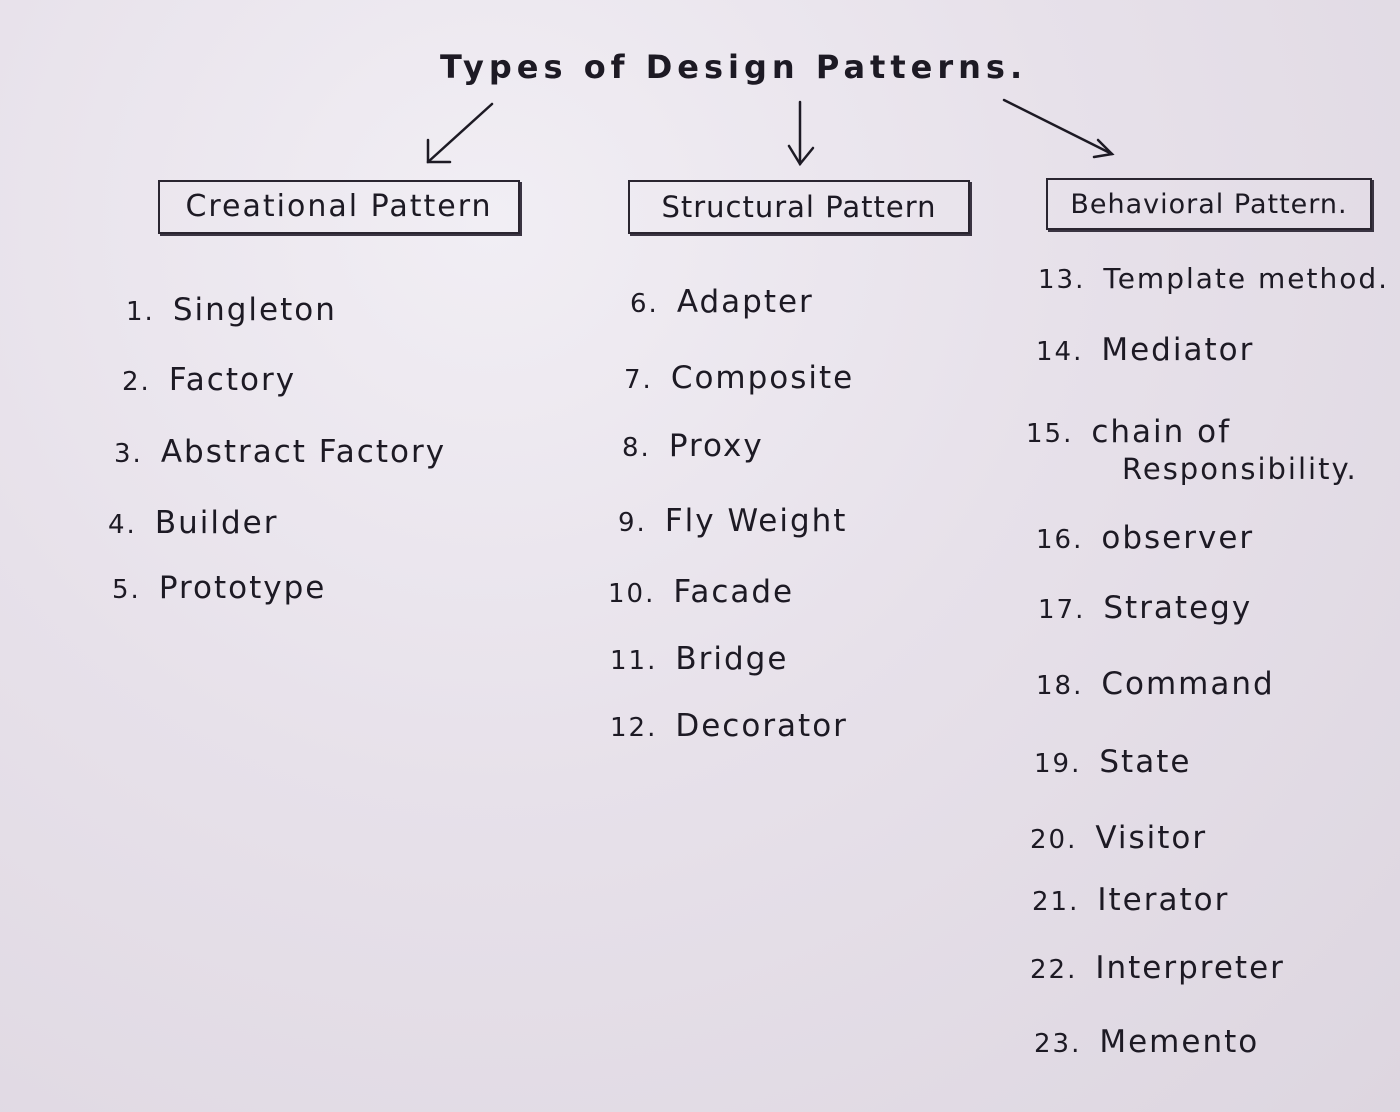 The width and height of the screenshot is (1400, 1112). I want to click on pattern-name: Singleton, so click(254, 310).